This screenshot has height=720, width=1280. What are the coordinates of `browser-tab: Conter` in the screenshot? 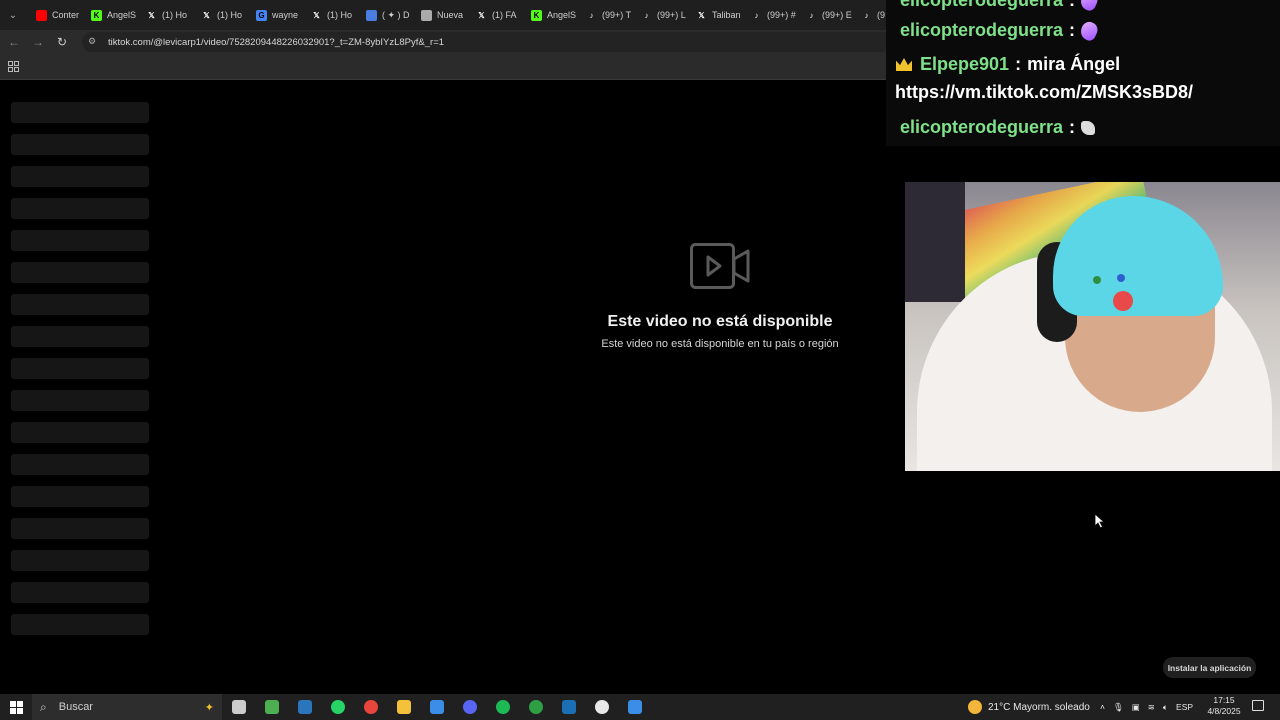 It's located at (57, 15).